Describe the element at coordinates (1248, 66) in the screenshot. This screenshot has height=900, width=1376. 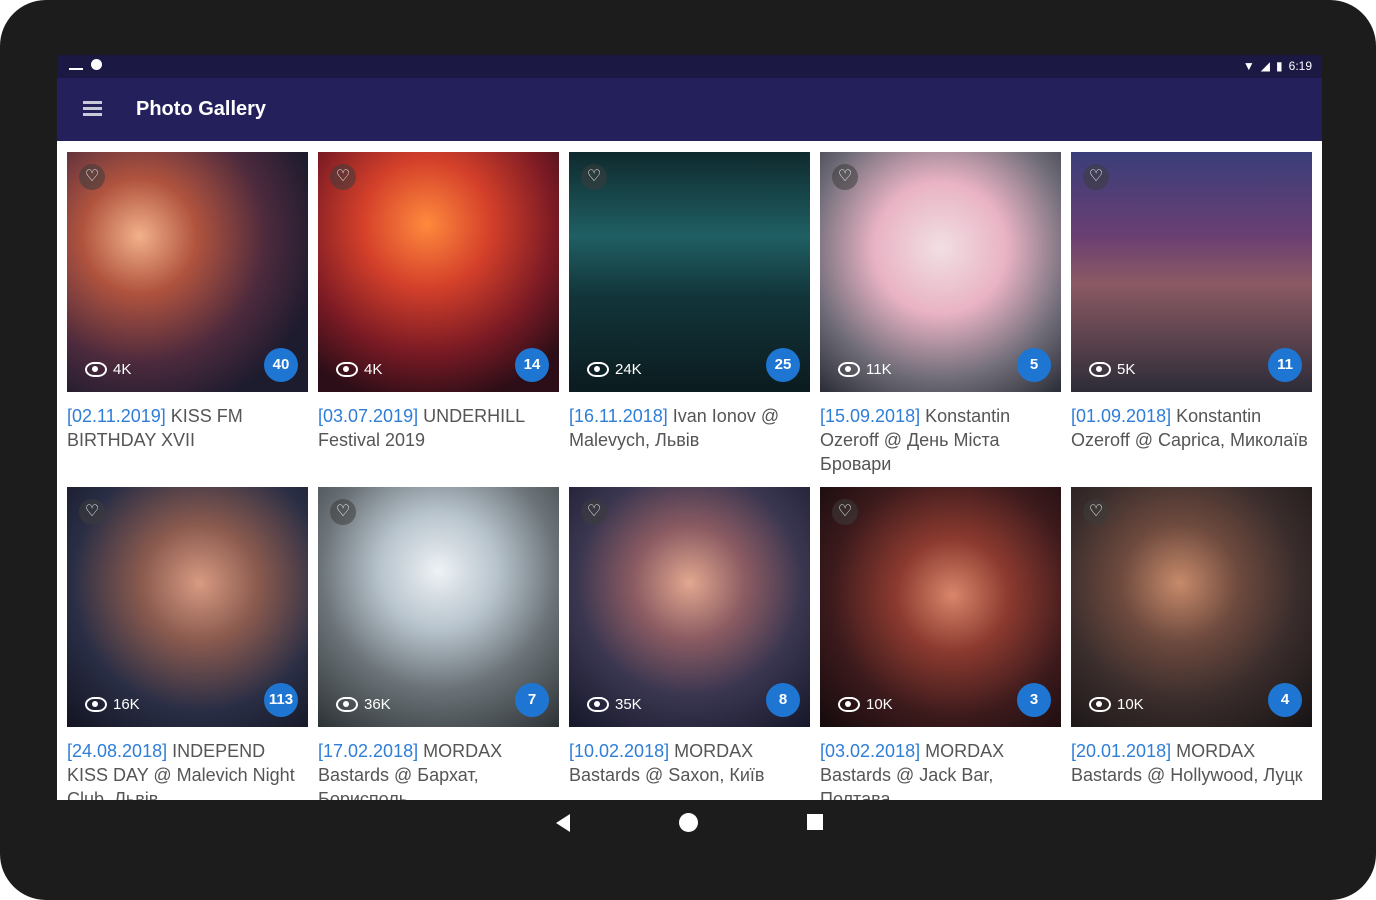
I see `wifi-icon: ▼` at that location.